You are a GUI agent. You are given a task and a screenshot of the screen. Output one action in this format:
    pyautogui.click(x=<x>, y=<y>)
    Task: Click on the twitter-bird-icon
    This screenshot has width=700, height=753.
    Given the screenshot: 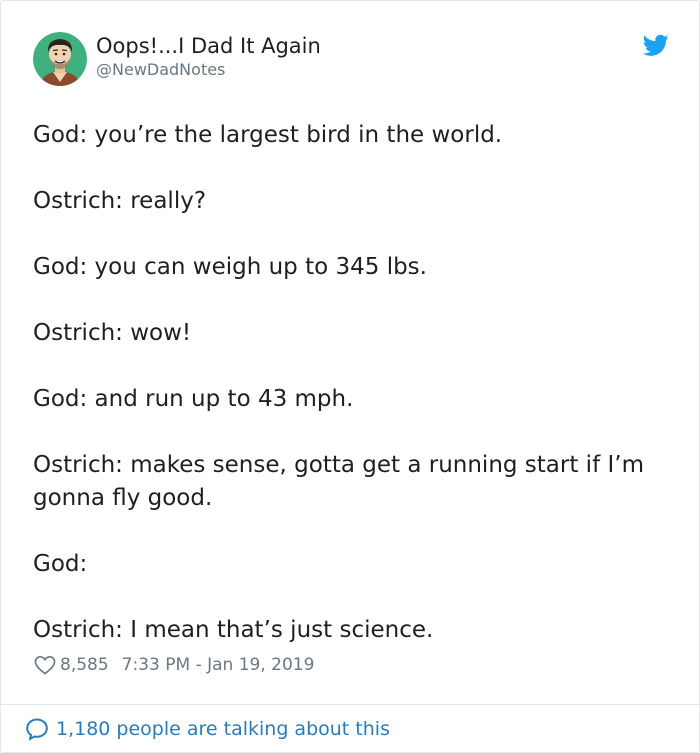 What is the action you would take?
    pyautogui.click(x=655, y=45)
    